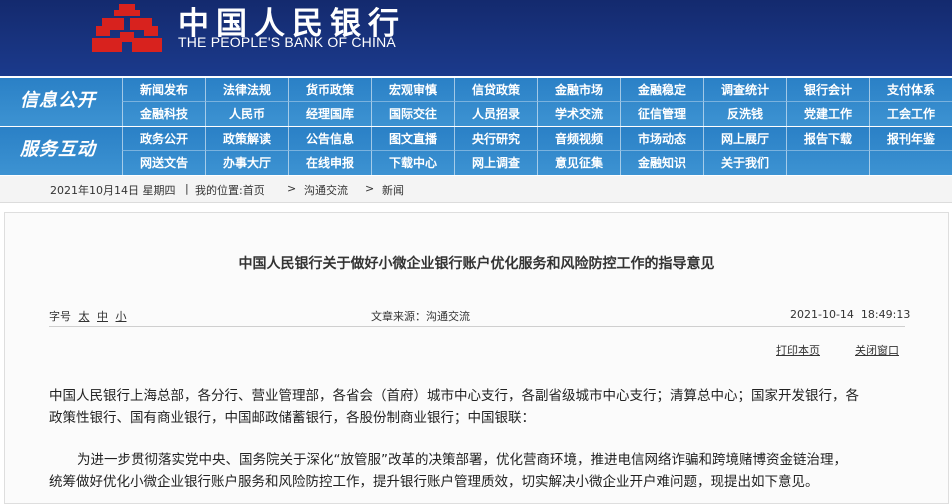 Image resolution: width=952 pixels, height=504 pixels. What do you see at coordinates (495, 163) in the screenshot?
I see `nav2-item-14: 网上调查` at bounding box center [495, 163].